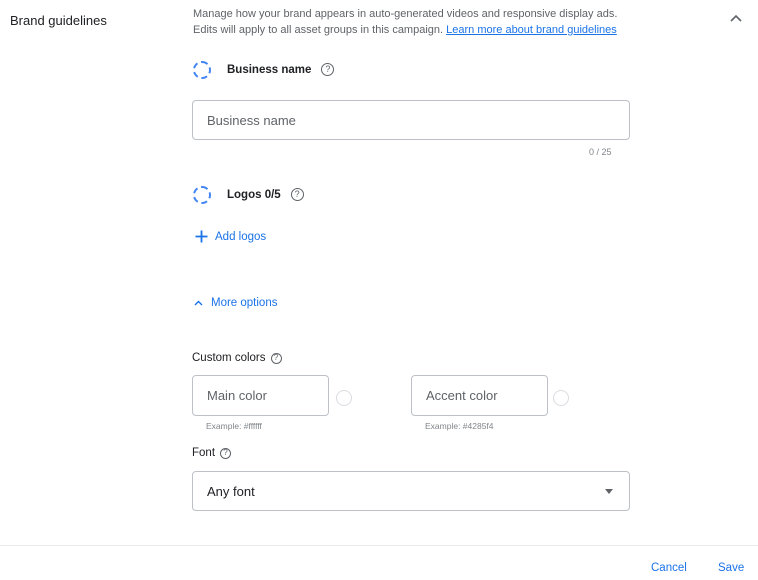 Image resolution: width=758 pixels, height=580 pixels. I want to click on font-select: Any font, so click(411, 491).